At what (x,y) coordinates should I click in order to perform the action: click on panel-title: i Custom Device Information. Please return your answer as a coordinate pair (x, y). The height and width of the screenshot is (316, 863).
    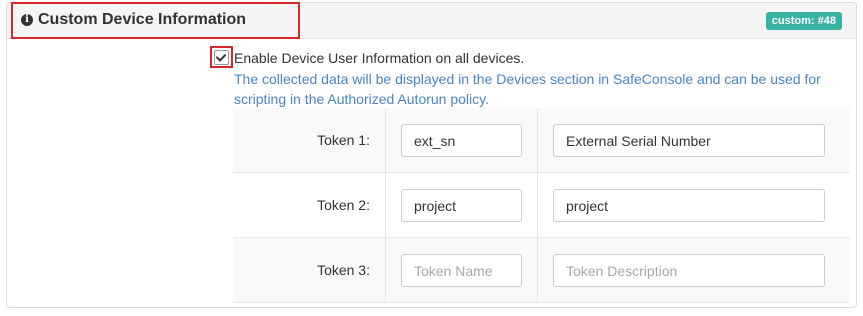
    Looking at the image, I should click on (133, 20).